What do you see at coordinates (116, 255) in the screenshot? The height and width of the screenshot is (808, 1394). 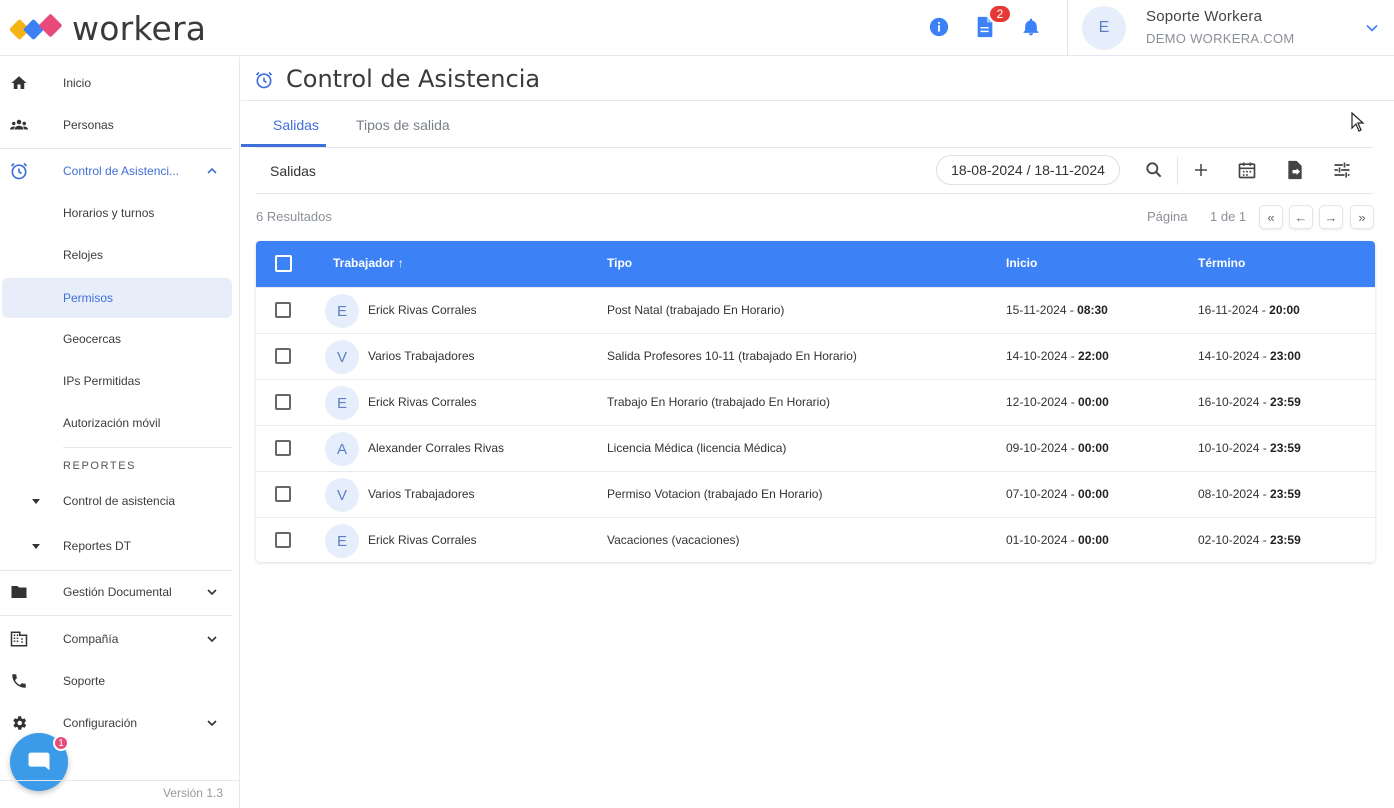 I see `sidebar-item-relojes: Relojes` at bounding box center [116, 255].